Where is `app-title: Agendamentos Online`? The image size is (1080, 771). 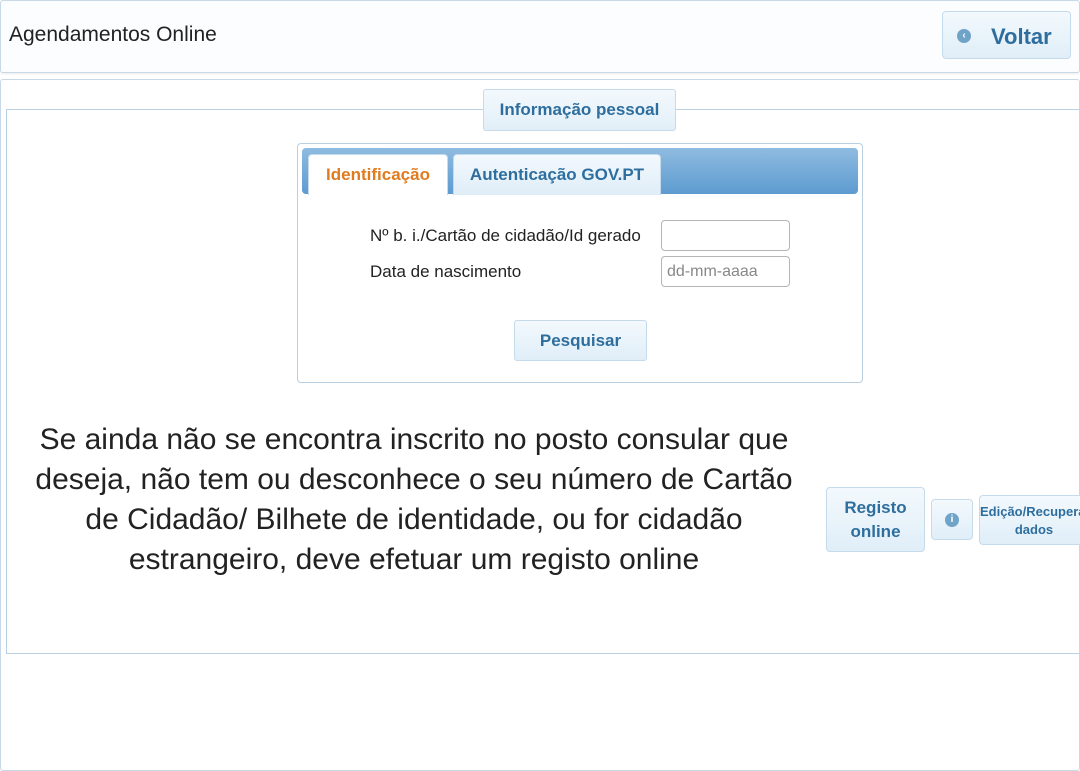 app-title: Agendamentos Online is located at coordinates (113, 34).